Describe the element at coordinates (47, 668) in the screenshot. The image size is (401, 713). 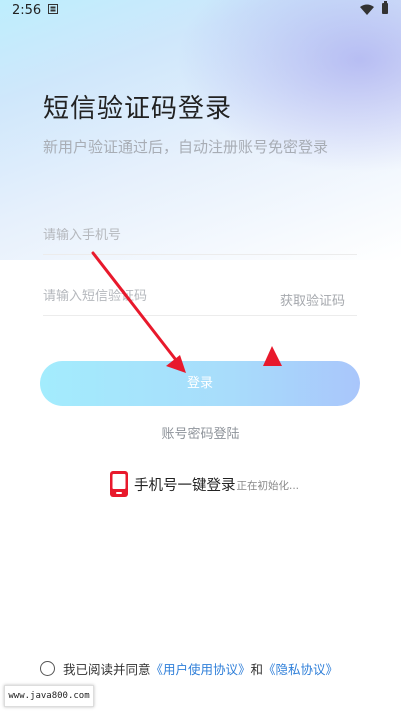
I see `radio-icon` at that location.